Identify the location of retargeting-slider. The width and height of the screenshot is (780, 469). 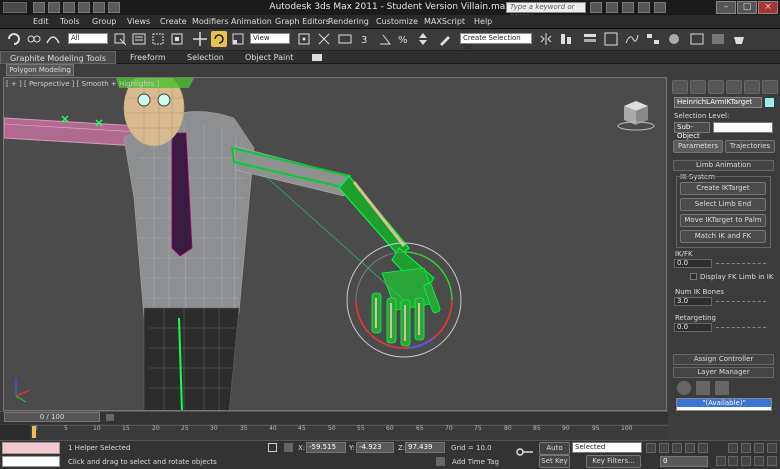
(741, 329).